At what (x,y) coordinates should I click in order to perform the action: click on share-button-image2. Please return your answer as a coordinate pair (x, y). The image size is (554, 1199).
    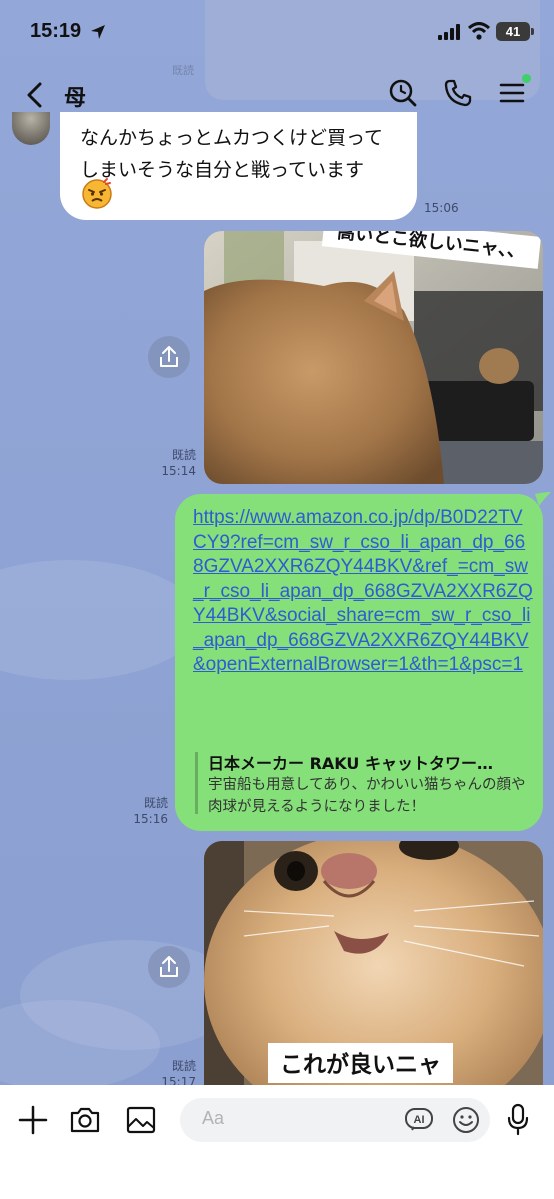
    Looking at the image, I should click on (169, 967).